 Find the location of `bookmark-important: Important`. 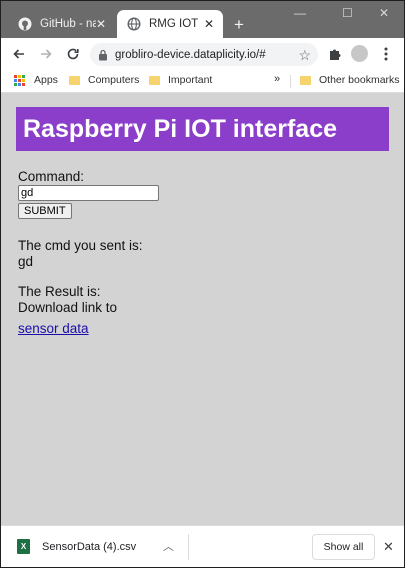

bookmark-important: Important is located at coordinates (180, 80).